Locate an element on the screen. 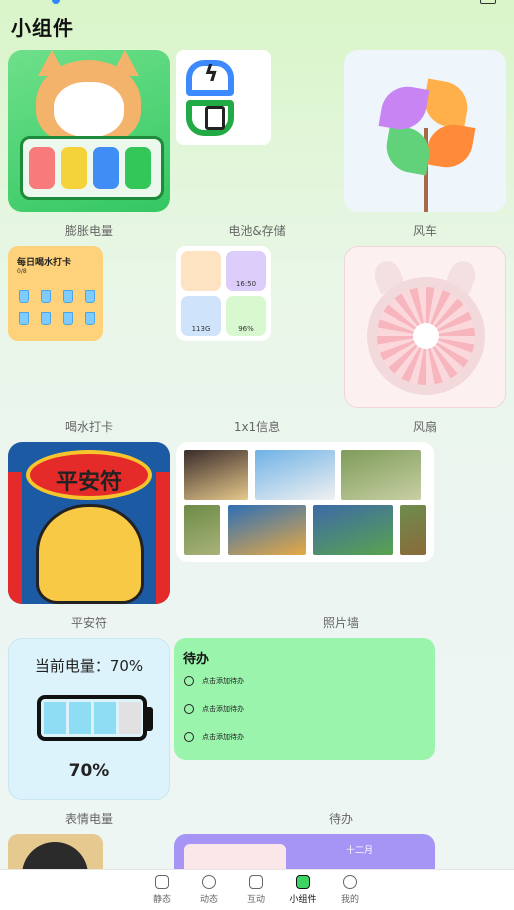 Image resolution: width=514 pixels, height=910 pixels. bottom-navigation: 静态 动态 互动 小组件 我的 is located at coordinates (257, 889).